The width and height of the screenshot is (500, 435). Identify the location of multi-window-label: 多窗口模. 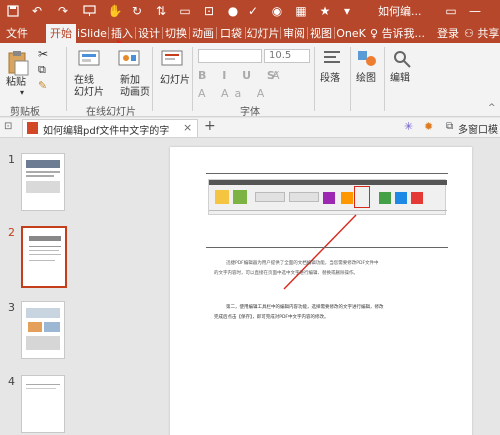
(478, 128).